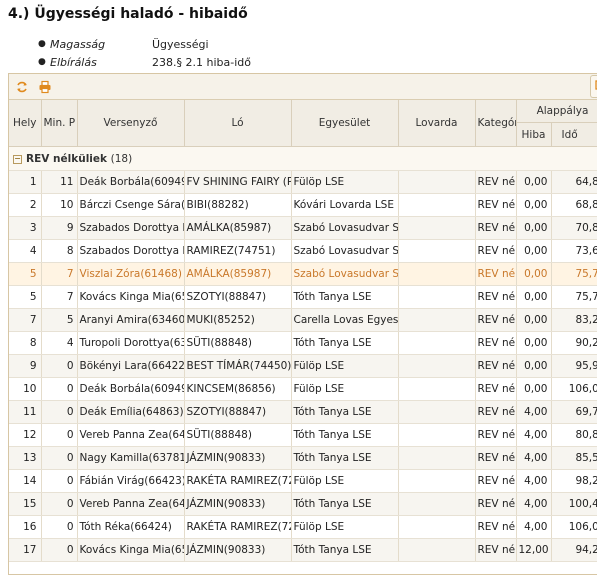 The height and width of the screenshot is (575, 597). What do you see at coordinates (437, 123) in the screenshot?
I see `col-header-lovarda: Lovarda` at bounding box center [437, 123].